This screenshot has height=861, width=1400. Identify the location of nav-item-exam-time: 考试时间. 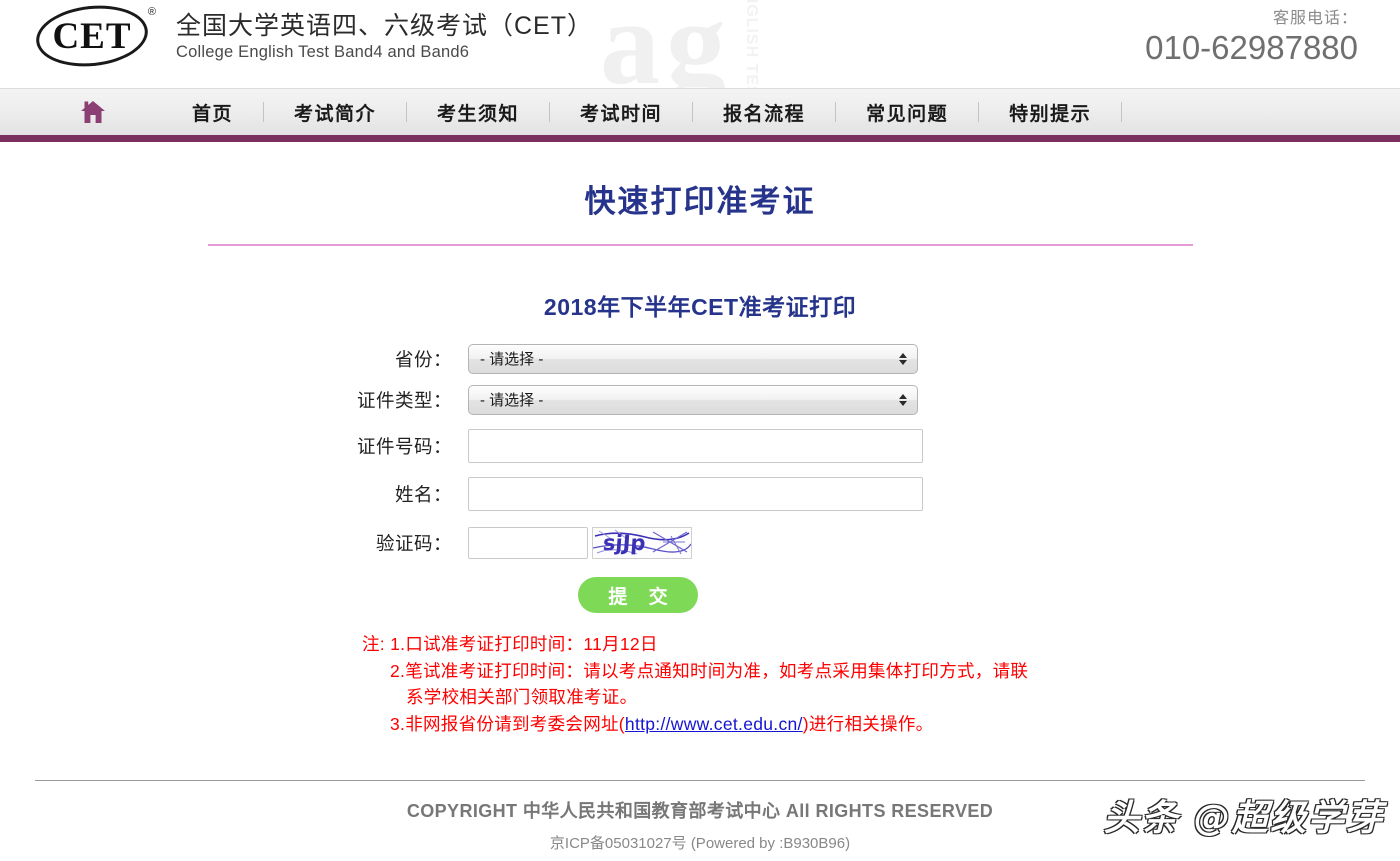
(621, 112).